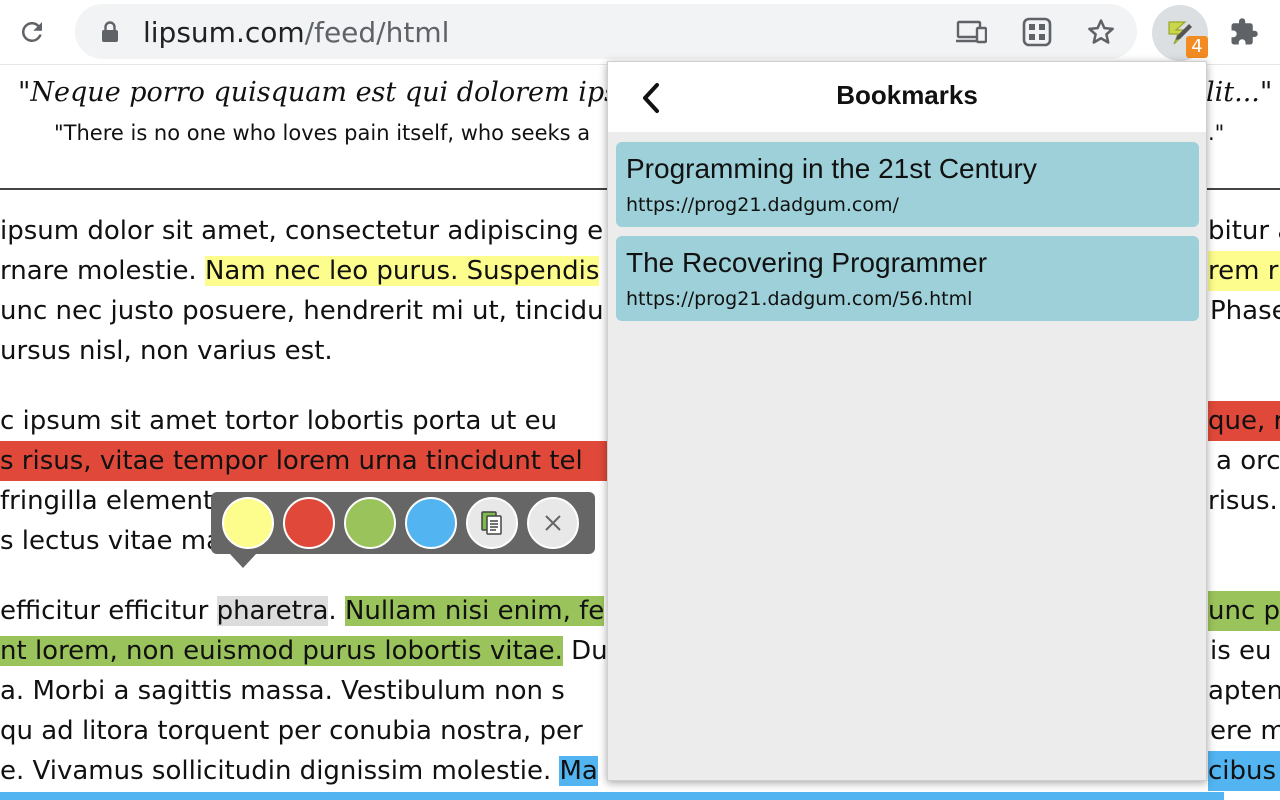  I want to click on copy-icon, so click(491, 523).